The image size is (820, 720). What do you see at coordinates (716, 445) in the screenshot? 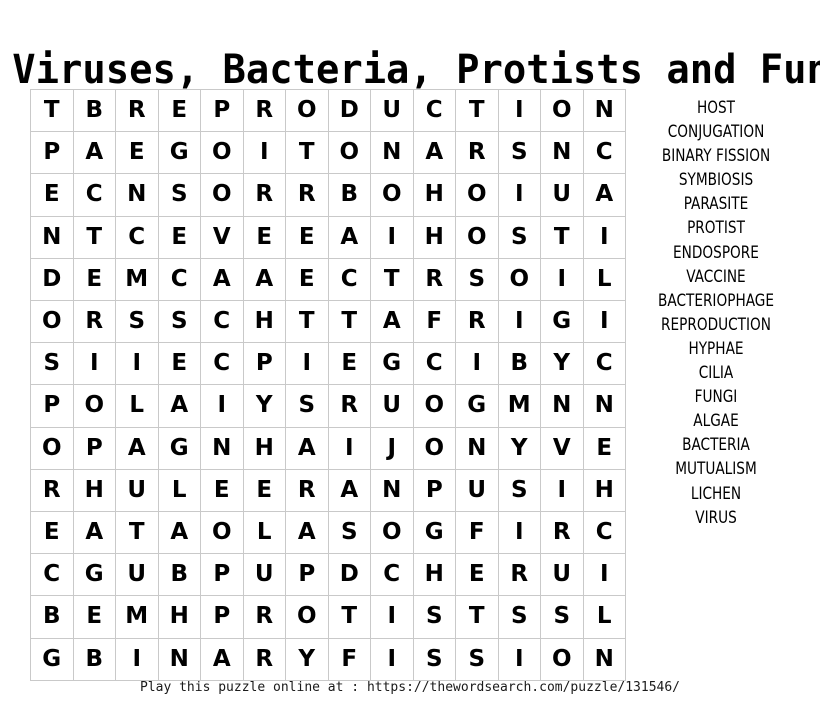
I see `word-list-item: BACTERIA` at bounding box center [716, 445].